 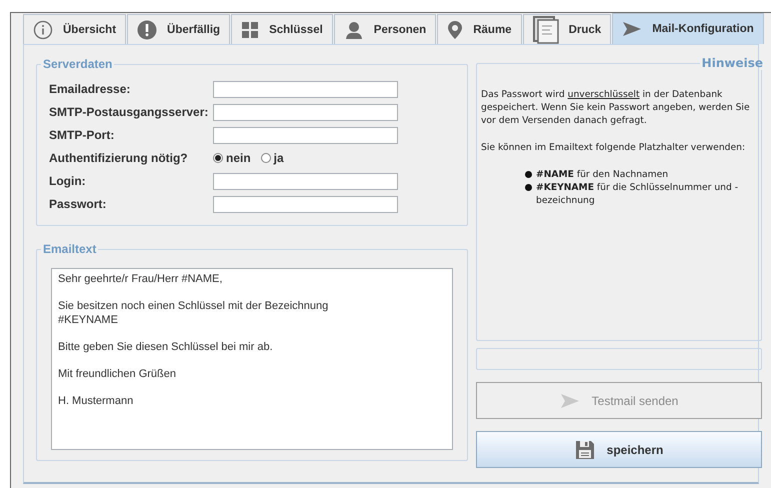 I want to click on field-label: Passwort:, so click(x=78, y=204).